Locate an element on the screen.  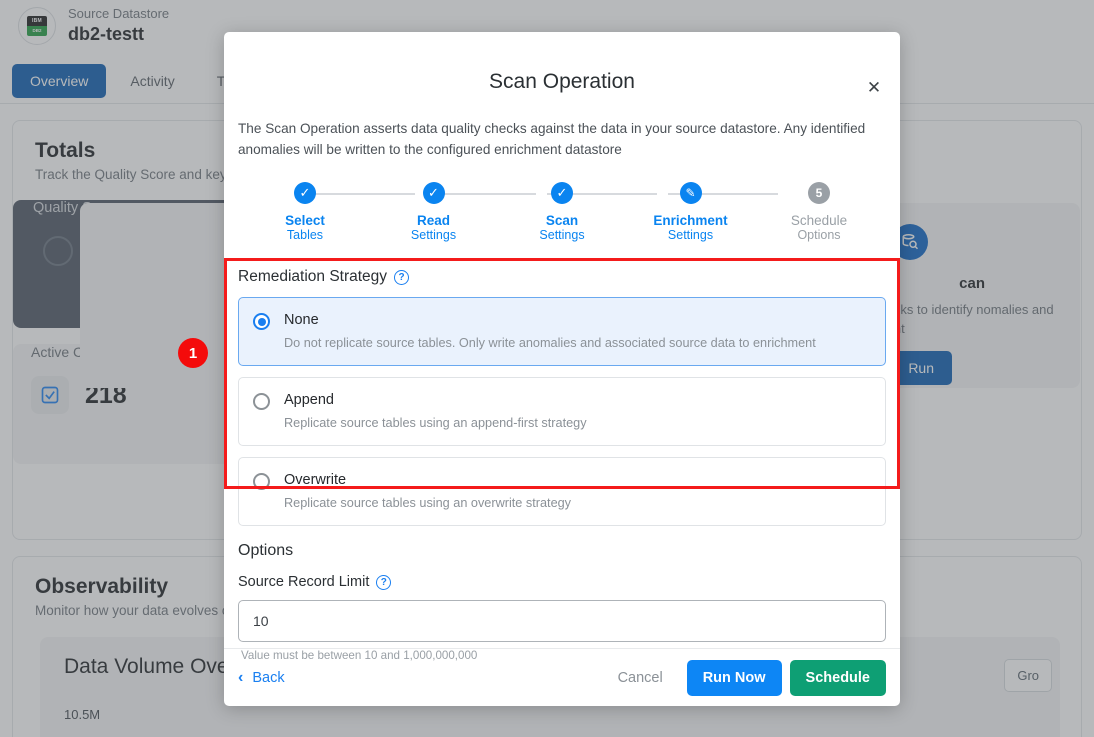
step-label-line1: Enrichment is located at coordinates (690, 220).